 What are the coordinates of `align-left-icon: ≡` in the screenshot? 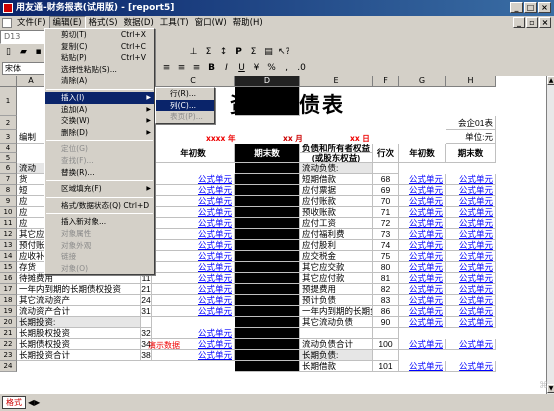 It's located at (166, 68).